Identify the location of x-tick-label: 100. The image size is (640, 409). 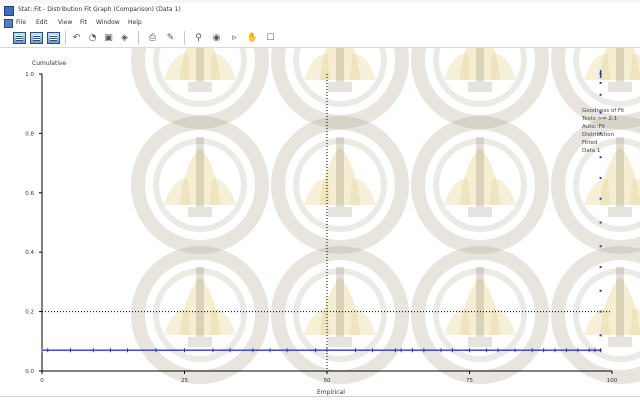
(612, 381).